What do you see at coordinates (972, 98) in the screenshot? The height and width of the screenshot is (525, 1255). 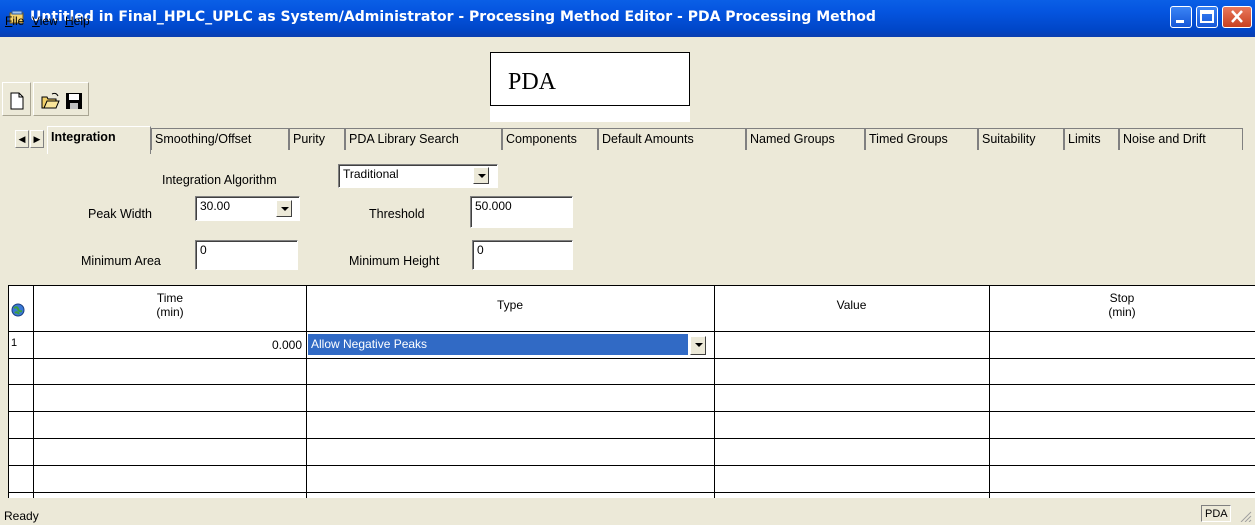 I see `toolbar-extension` at bounding box center [972, 98].